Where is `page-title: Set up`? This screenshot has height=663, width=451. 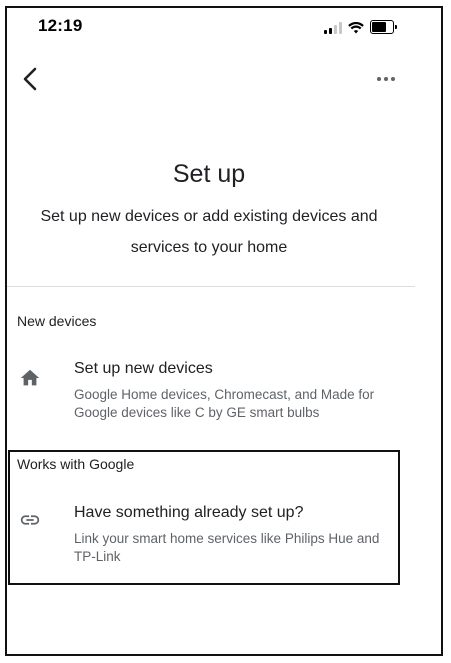 page-title: Set up is located at coordinates (209, 174).